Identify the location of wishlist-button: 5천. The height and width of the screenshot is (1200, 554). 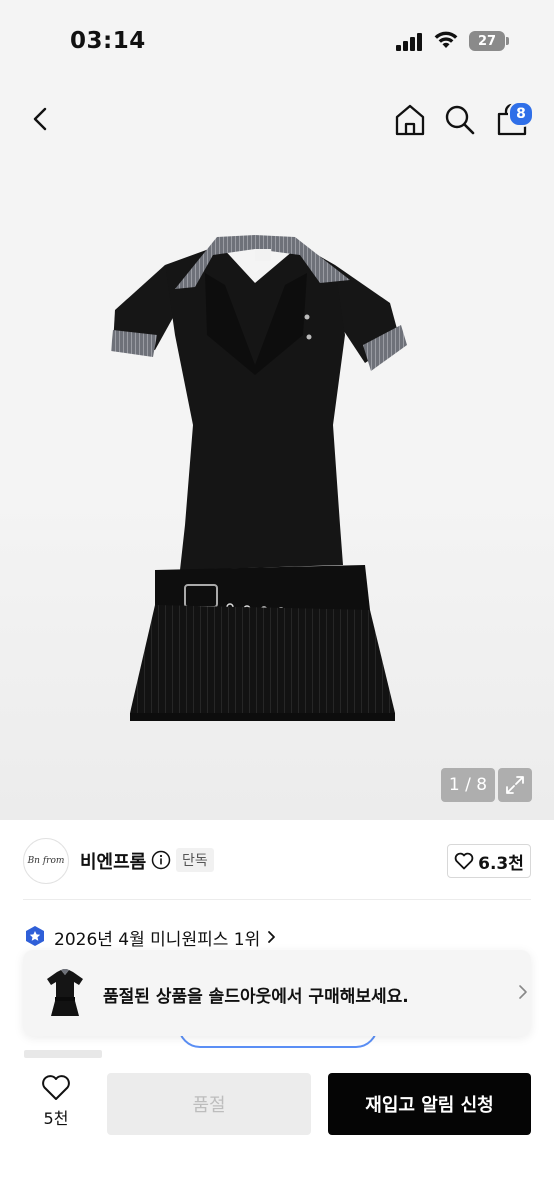
(56, 1105).